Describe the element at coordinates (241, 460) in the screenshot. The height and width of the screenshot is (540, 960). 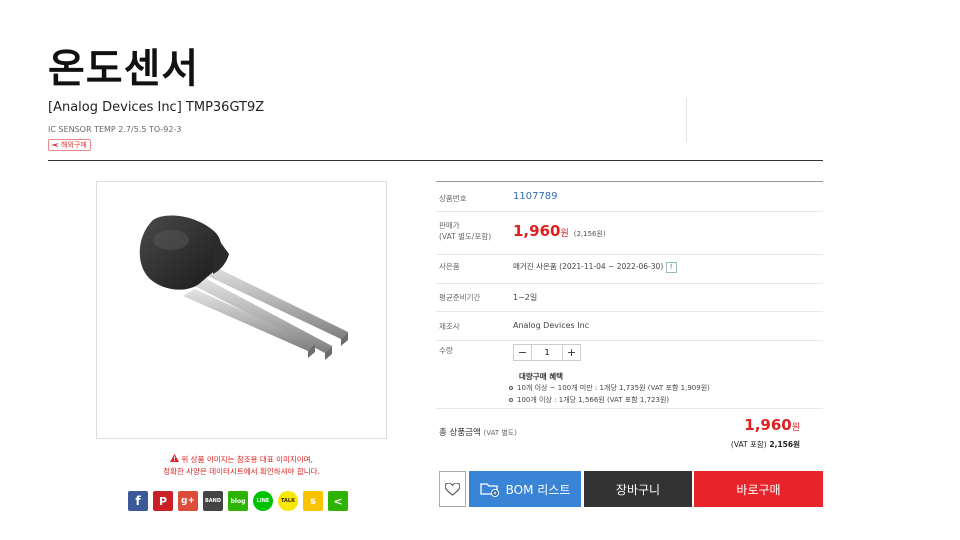
I see `notice-line-1: 위 상품 이미지는 참조용 대표 이미지이며,` at that location.